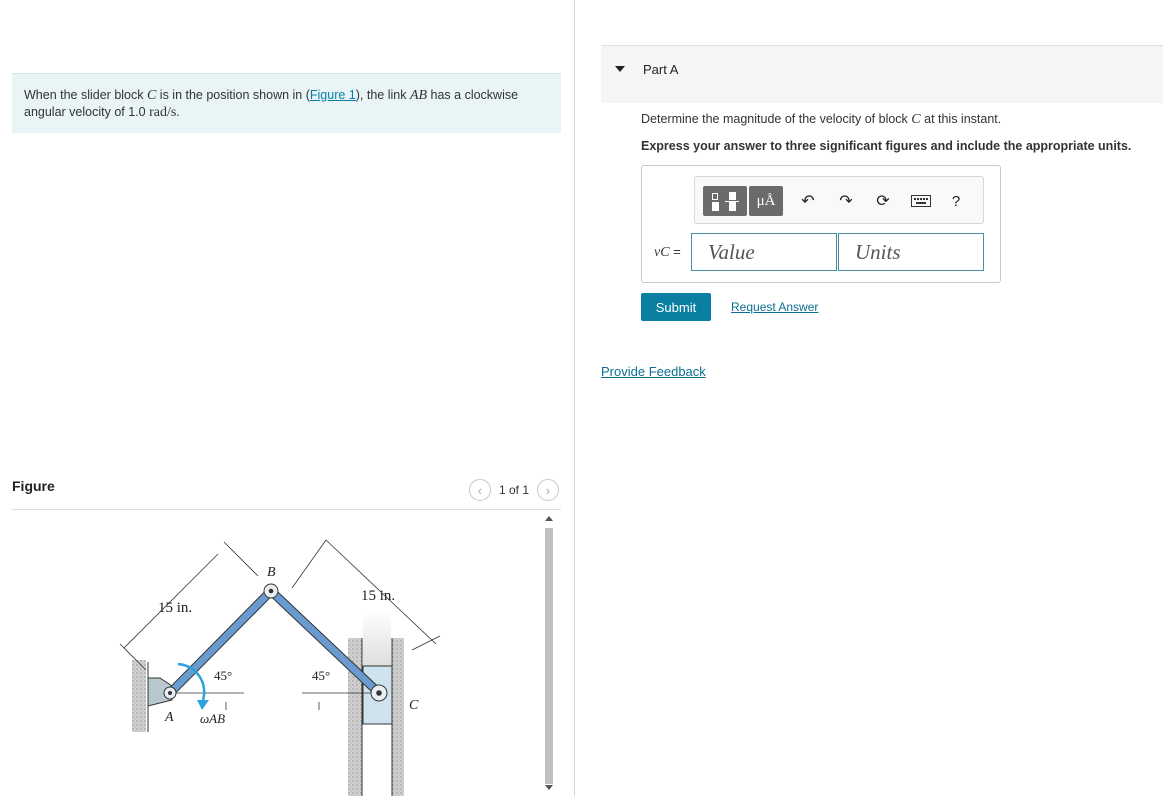  What do you see at coordinates (271, 591) in the screenshot?
I see `pin-b-center` at bounding box center [271, 591].